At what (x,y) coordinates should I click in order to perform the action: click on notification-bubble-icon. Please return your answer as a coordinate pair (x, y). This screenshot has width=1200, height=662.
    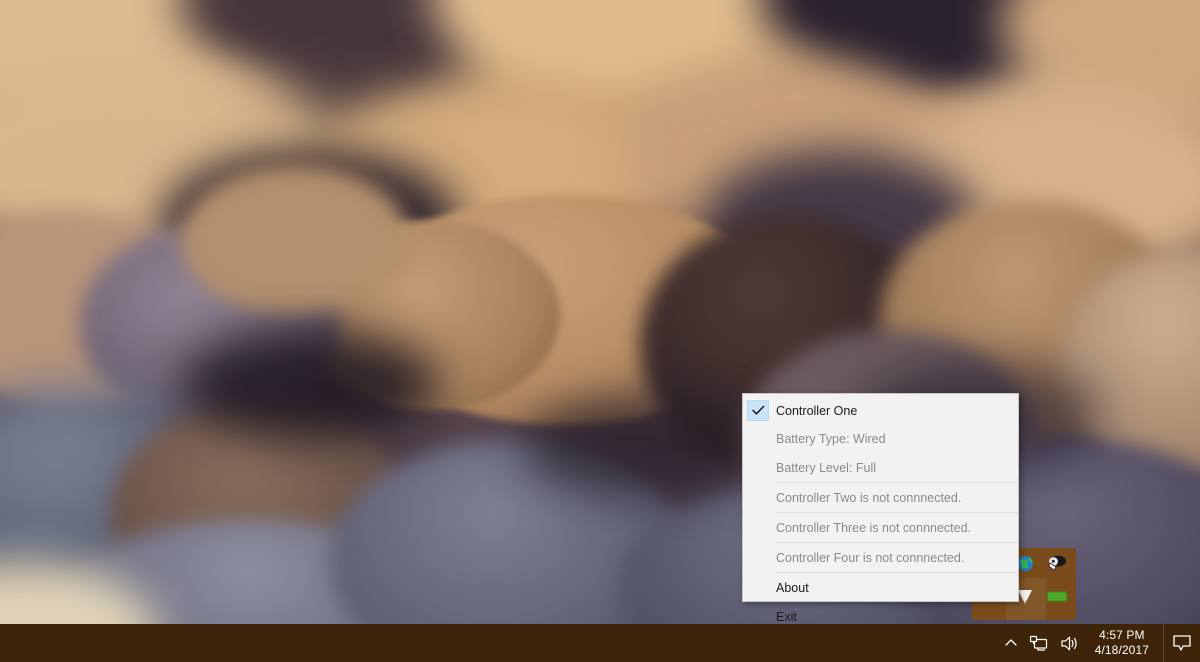
    Looking at the image, I should click on (1182, 643).